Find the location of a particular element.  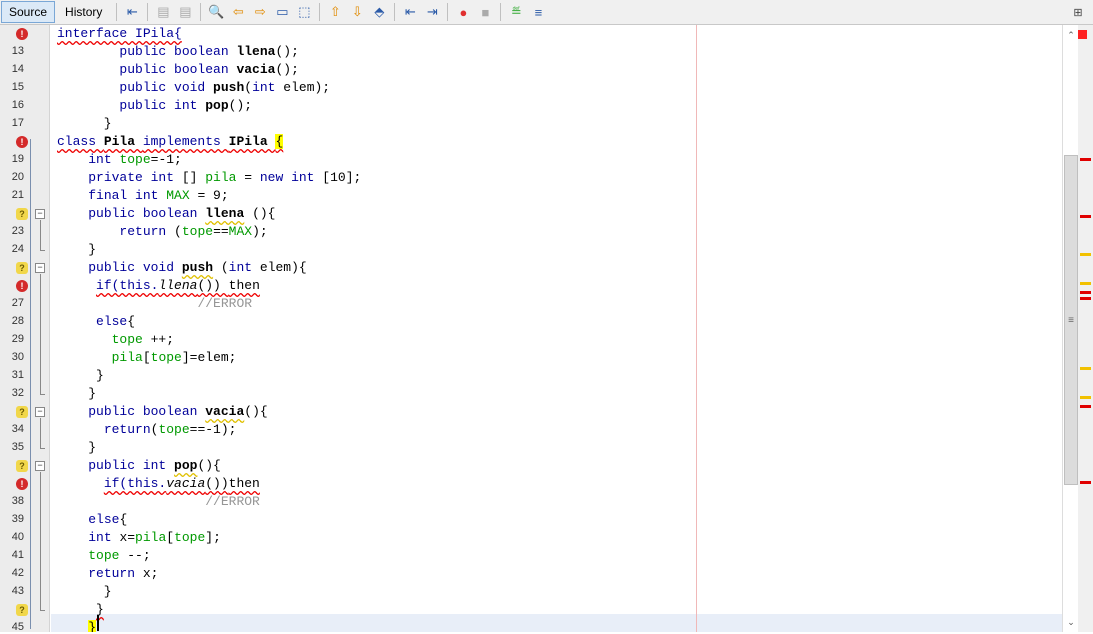

back-icon: ▤ is located at coordinates (163, 12).